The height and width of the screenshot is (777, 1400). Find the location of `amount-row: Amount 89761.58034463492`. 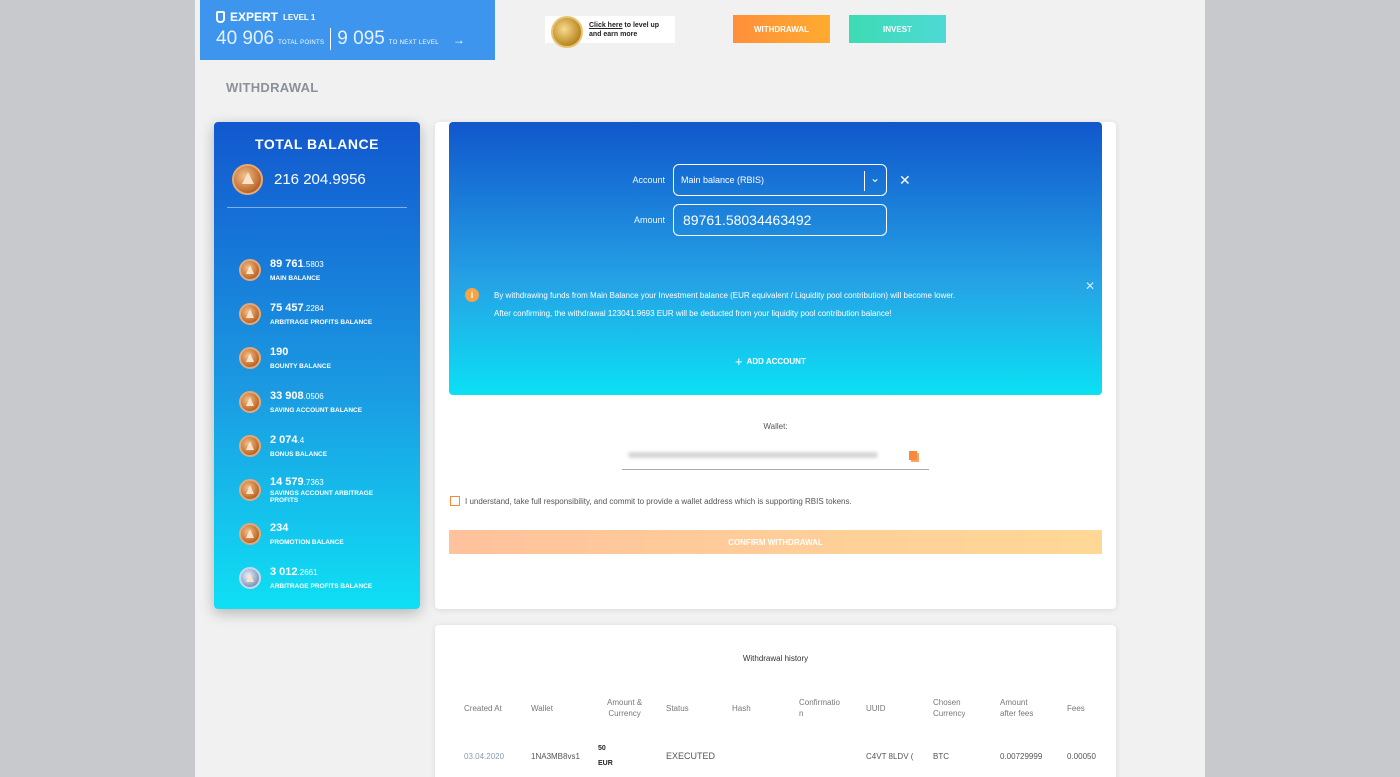

amount-row: Amount 89761.58034463492 is located at coordinates (756, 220).